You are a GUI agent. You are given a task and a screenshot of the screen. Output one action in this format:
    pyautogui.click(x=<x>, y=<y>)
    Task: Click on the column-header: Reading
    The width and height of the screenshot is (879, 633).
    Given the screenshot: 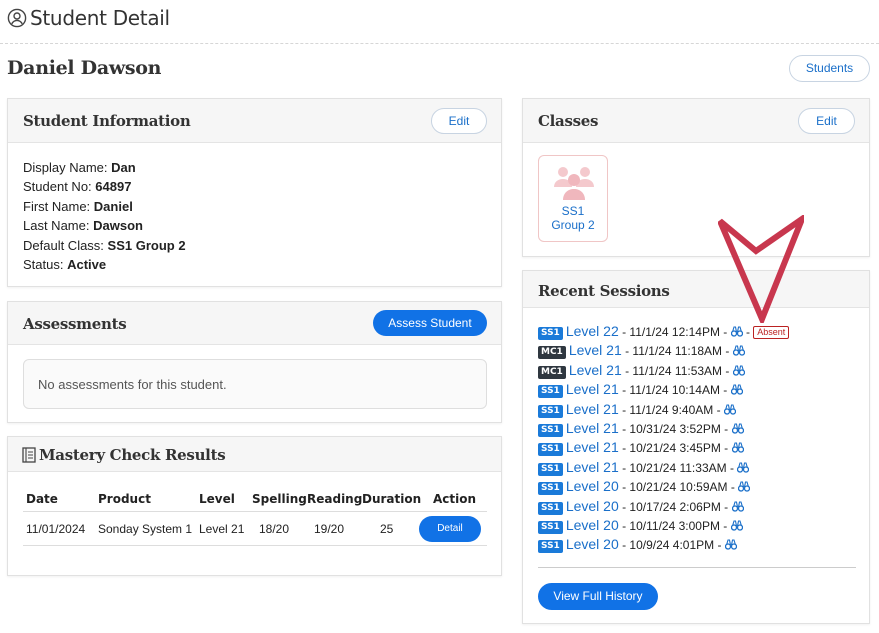 What is the action you would take?
    pyautogui.click(x=335, y=499)
    